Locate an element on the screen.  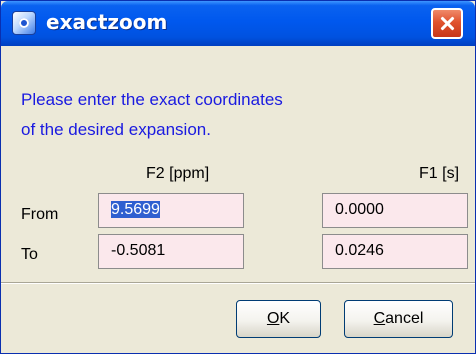
close-icon is located at coordinates (447, 23).